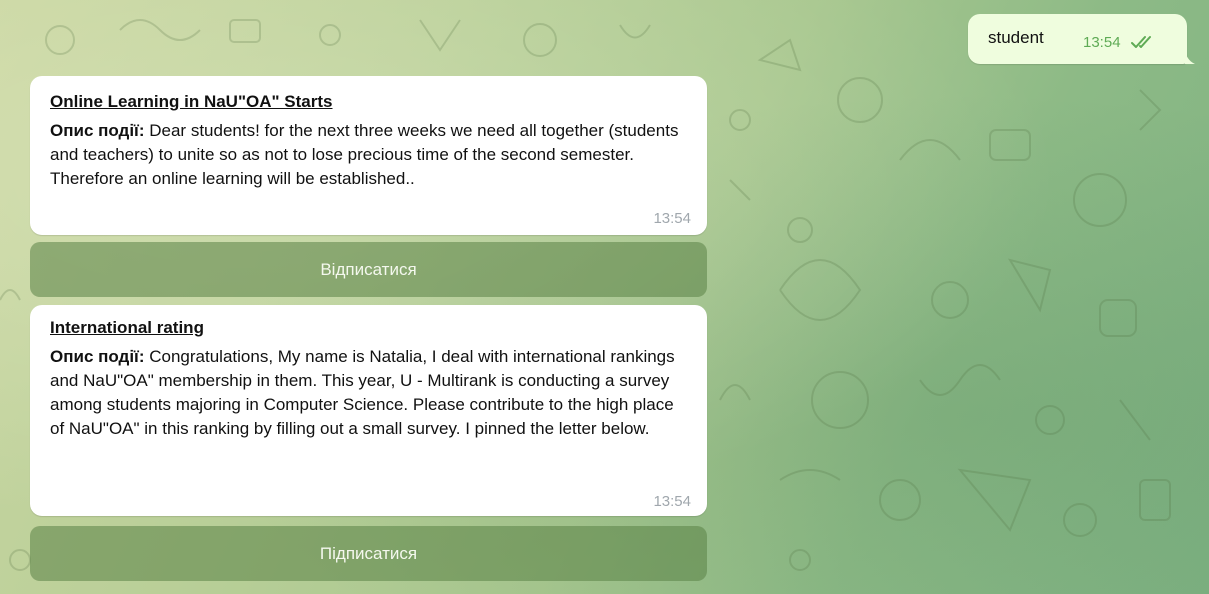 This screenshot has height=594, width=1209. I want to click on bubble-tail, so click(1190, 58).